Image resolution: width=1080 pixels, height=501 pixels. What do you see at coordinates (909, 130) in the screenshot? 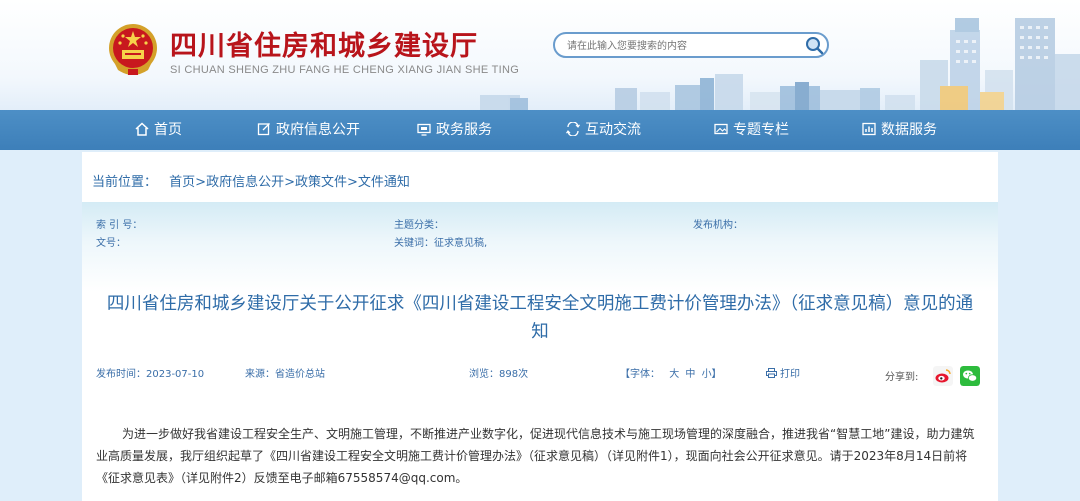
I see `nav-item-label: 数据服务` at bounding box center [909, 130].